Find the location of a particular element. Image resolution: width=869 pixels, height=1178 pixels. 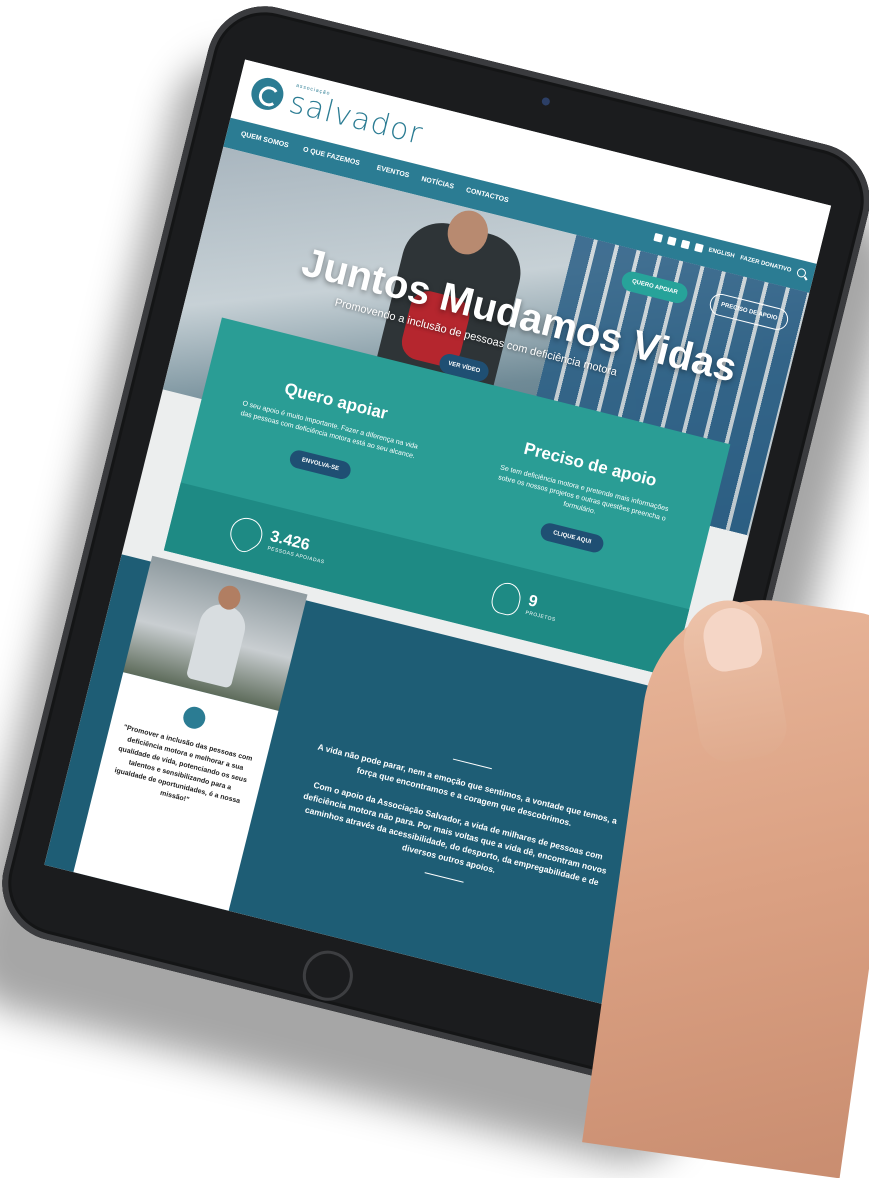

youtube-icon is located at coordinates (685, 244).